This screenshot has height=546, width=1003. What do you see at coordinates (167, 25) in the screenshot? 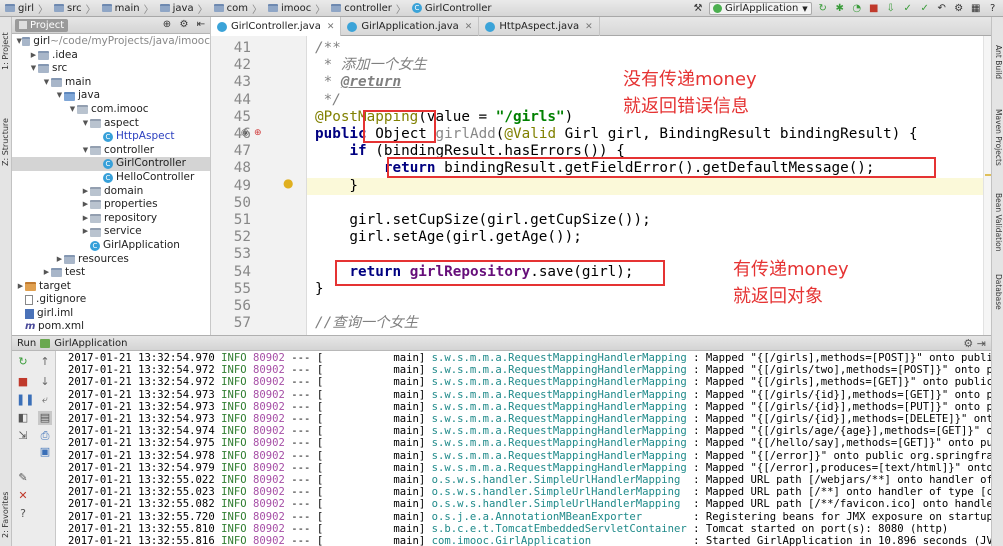
I see `sync-icon: ⊕` at bounding box center [167, 25].